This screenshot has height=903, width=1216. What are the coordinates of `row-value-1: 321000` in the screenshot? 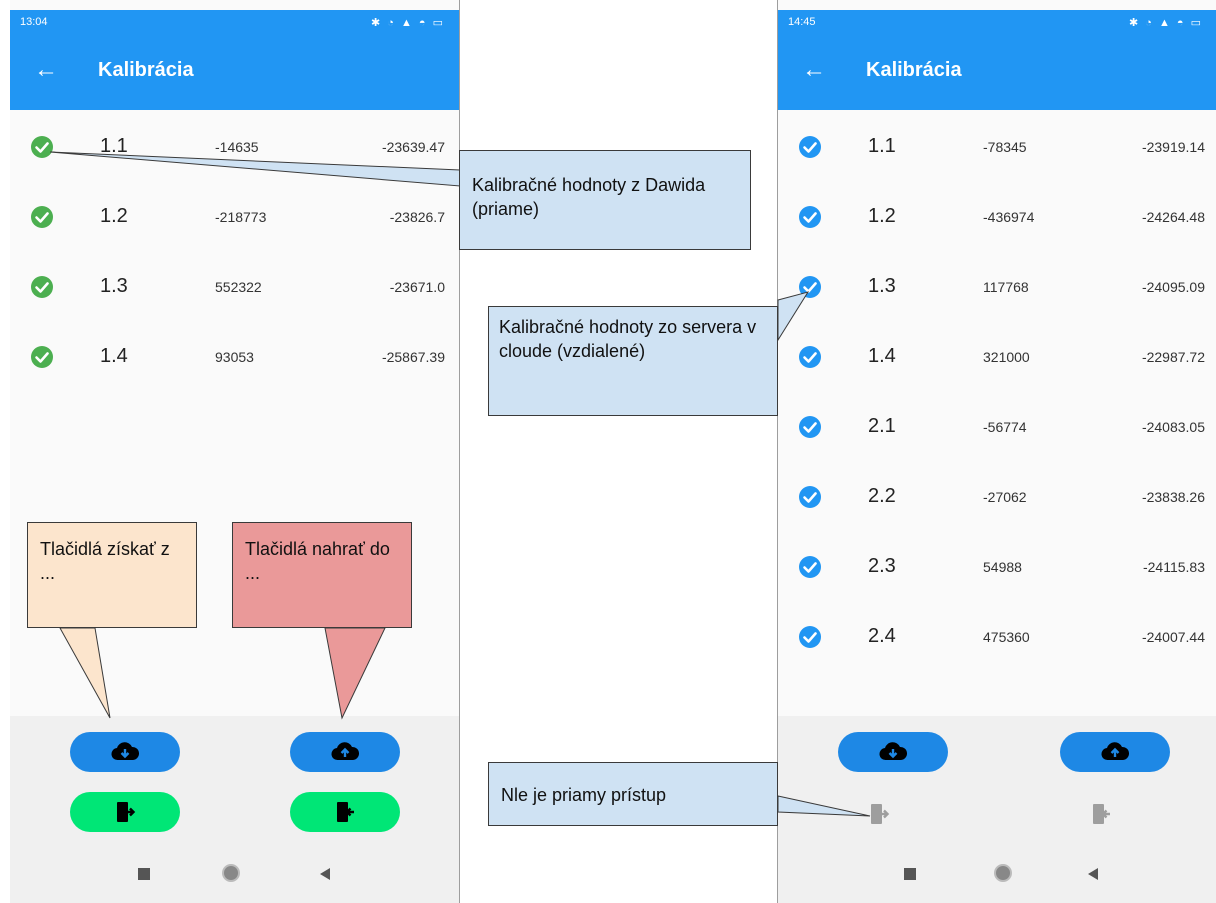 It's located at (1006, 357).